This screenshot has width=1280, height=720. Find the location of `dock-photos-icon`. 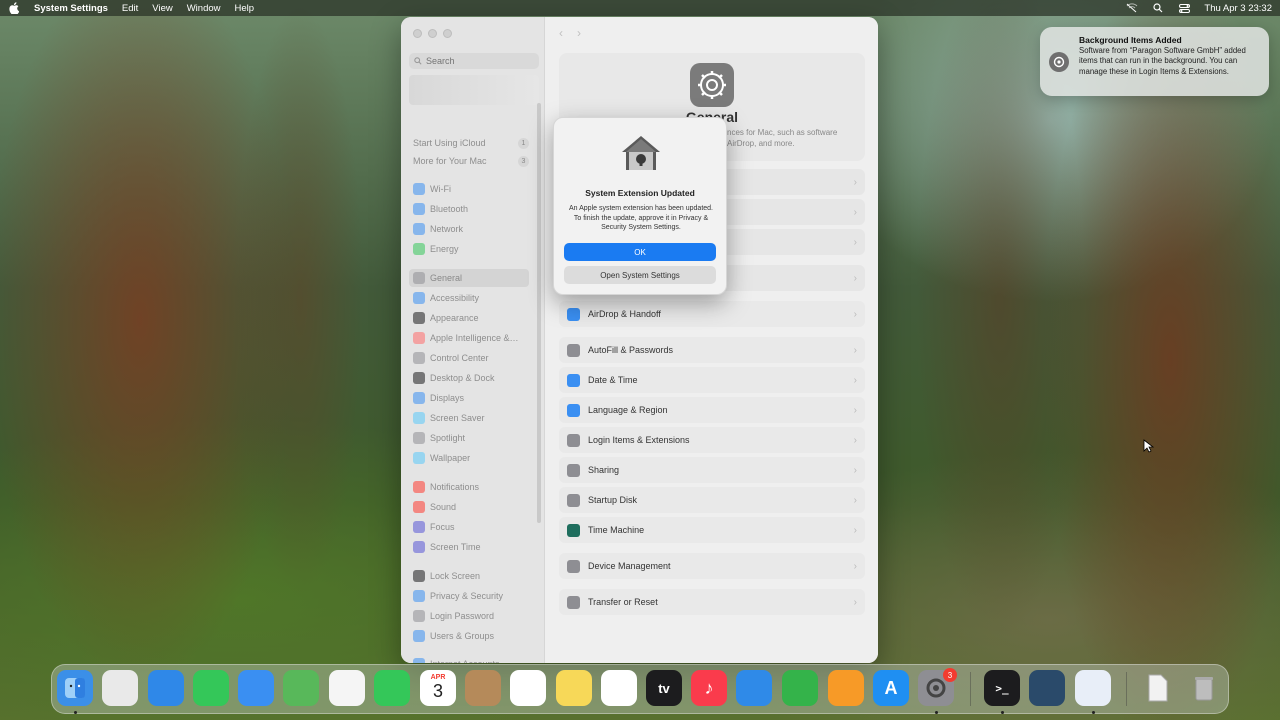

dock-photos-icon is located at coordinates (347, 688).